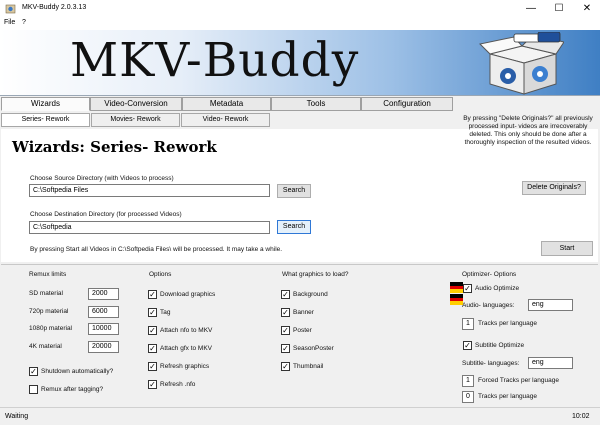 This screenshot has height=425, width=600. I want to click on remux-1080p-input: 10000, so click(103, 329).